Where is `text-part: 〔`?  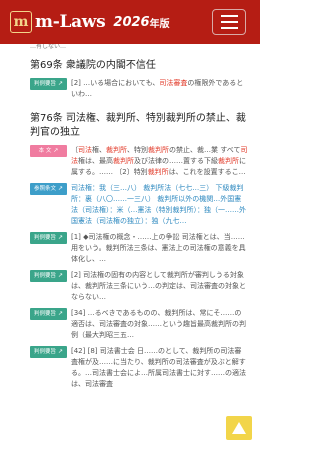
text-part: 〔 is located at coordinates (74, 150).